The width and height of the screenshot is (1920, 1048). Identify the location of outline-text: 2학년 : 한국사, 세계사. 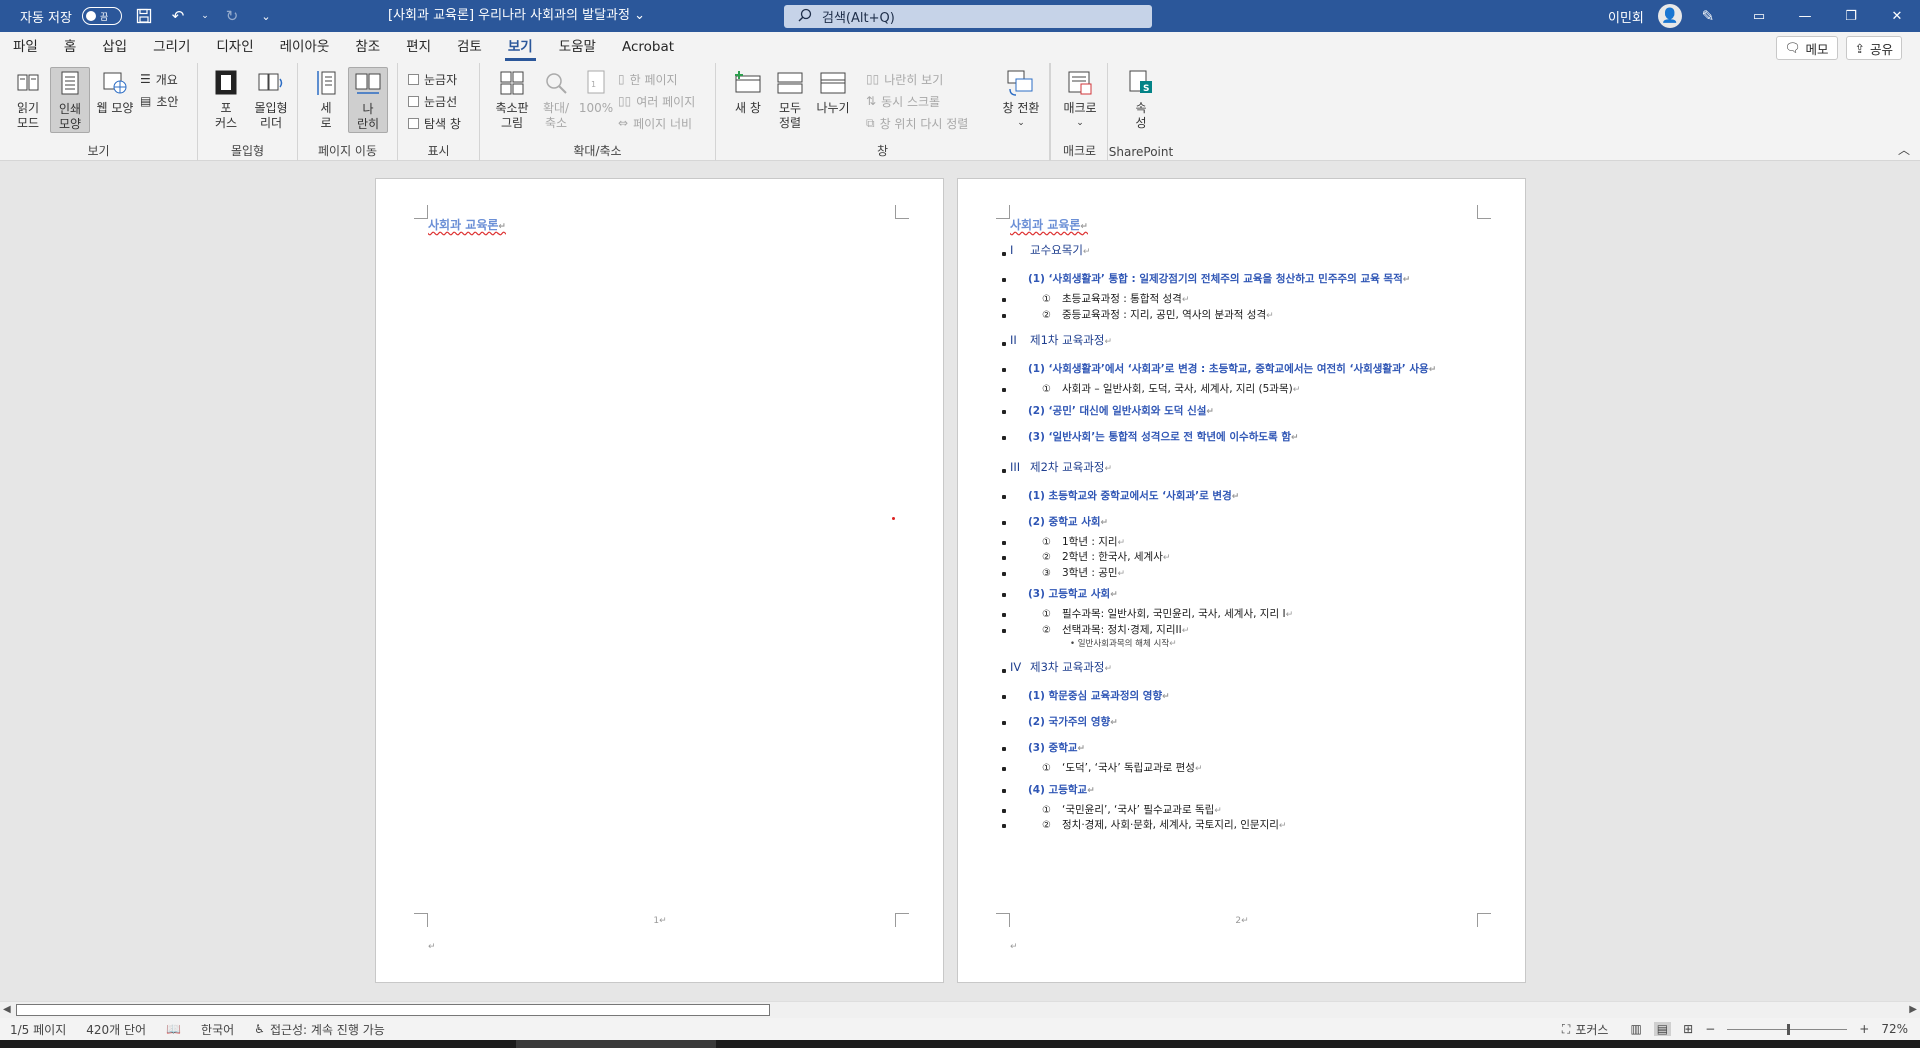
(1112, 557).